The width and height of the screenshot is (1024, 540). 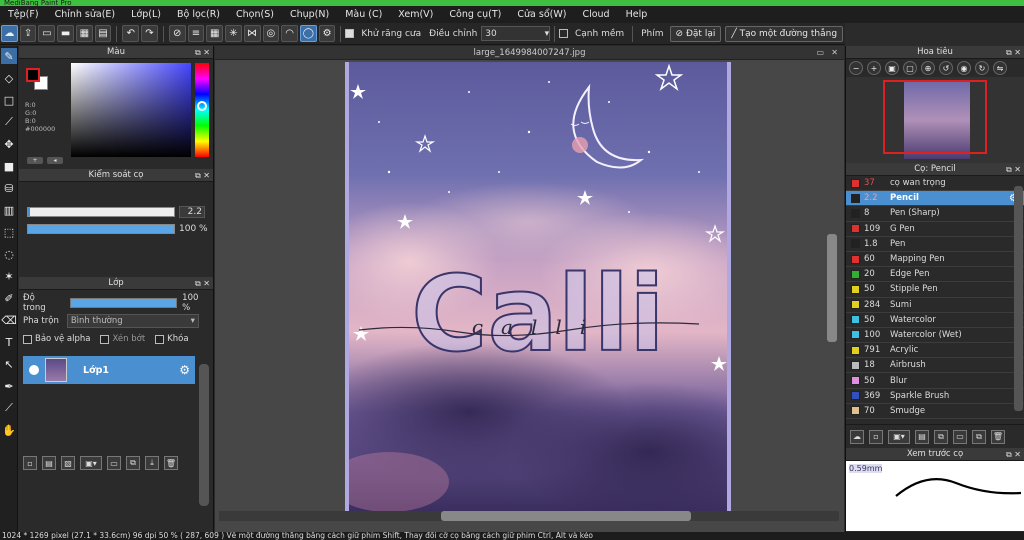 I want to click on brush-list-item: 369 Sparkle Brush, so click(x=935, y=396).